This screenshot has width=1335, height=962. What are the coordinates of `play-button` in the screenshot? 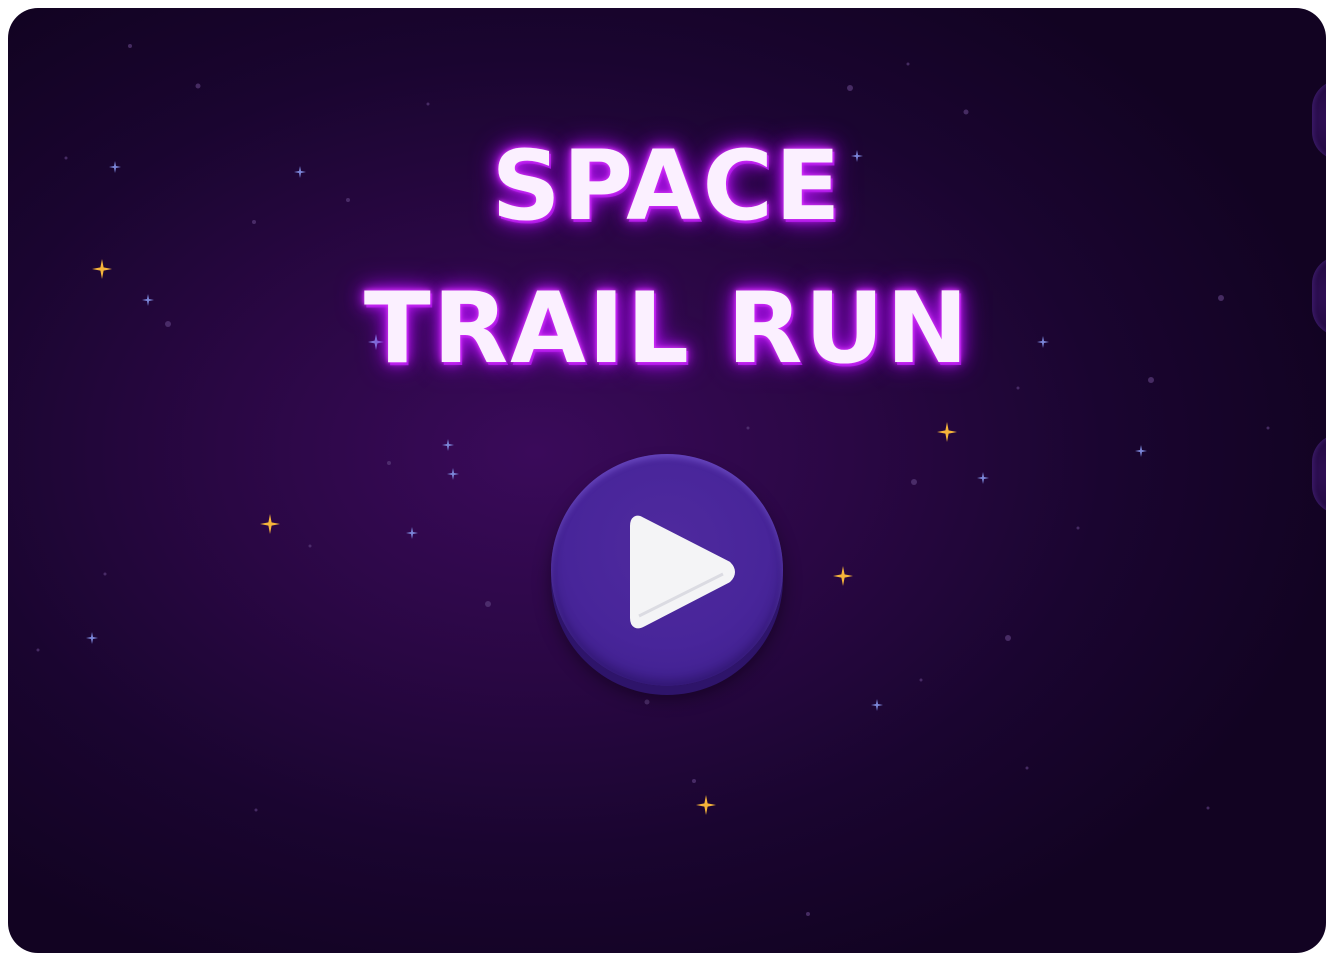 It's located at (667, 570).